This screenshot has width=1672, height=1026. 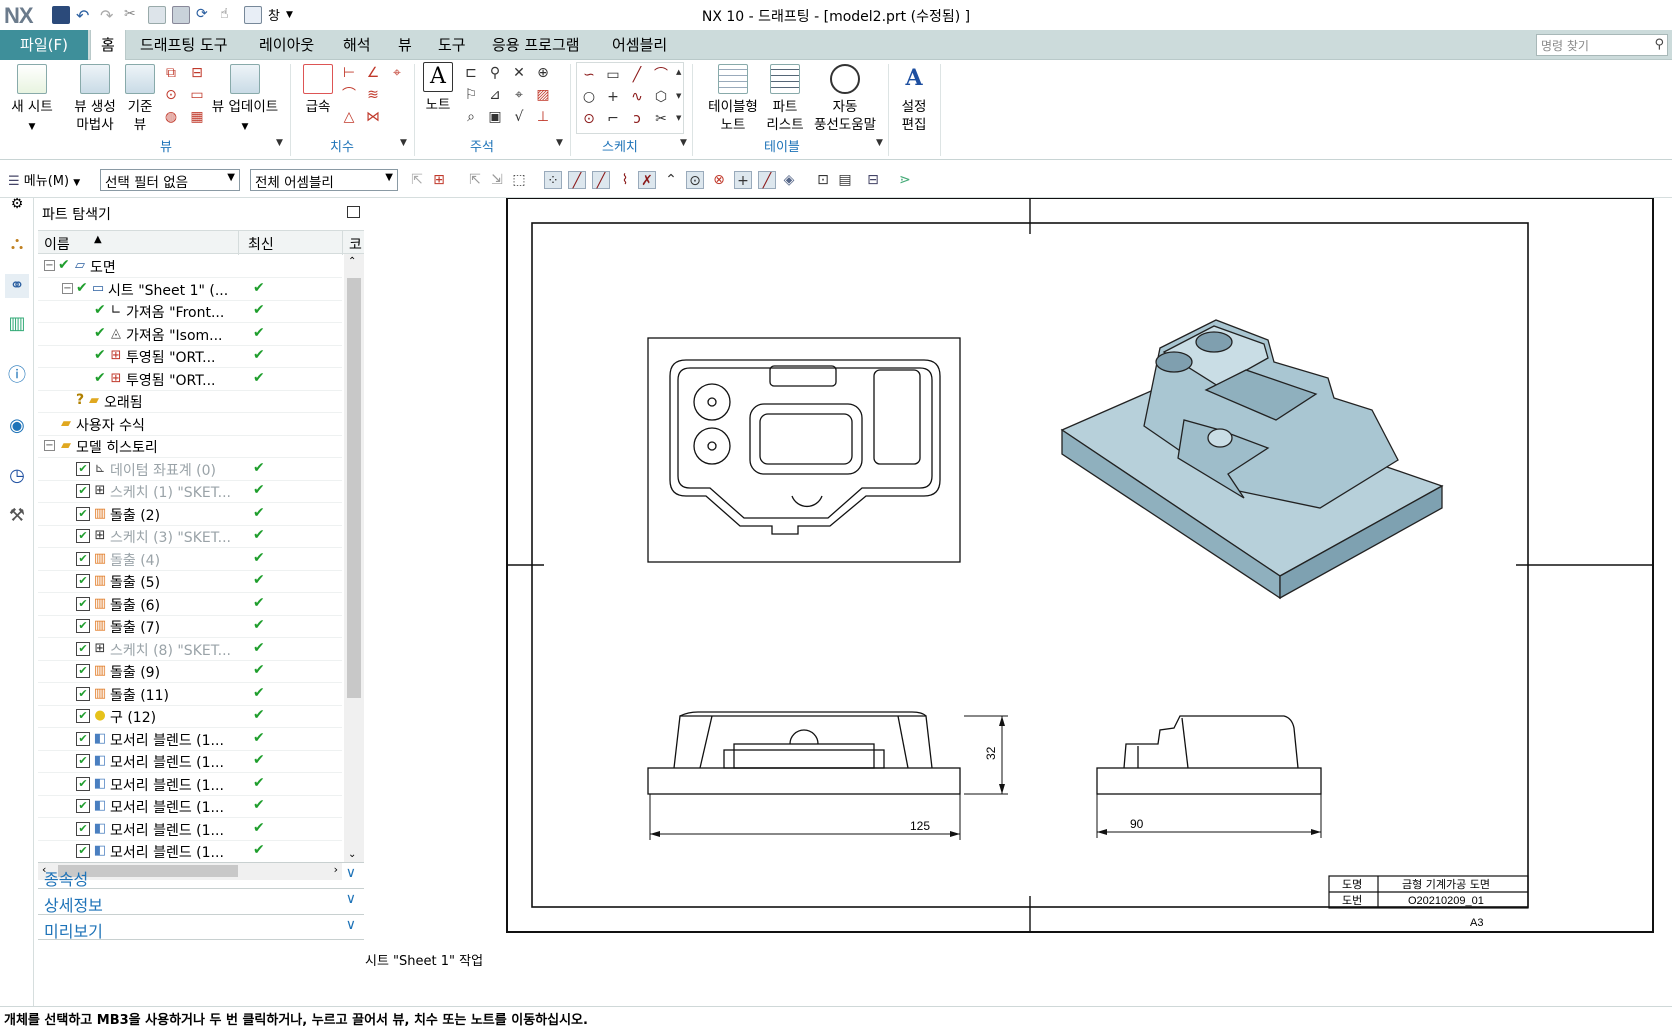 What do you see at coordinates (743, 180) in the screenshot?
I see `point-on-curve-icon: +` at bounding box center [743, 180].